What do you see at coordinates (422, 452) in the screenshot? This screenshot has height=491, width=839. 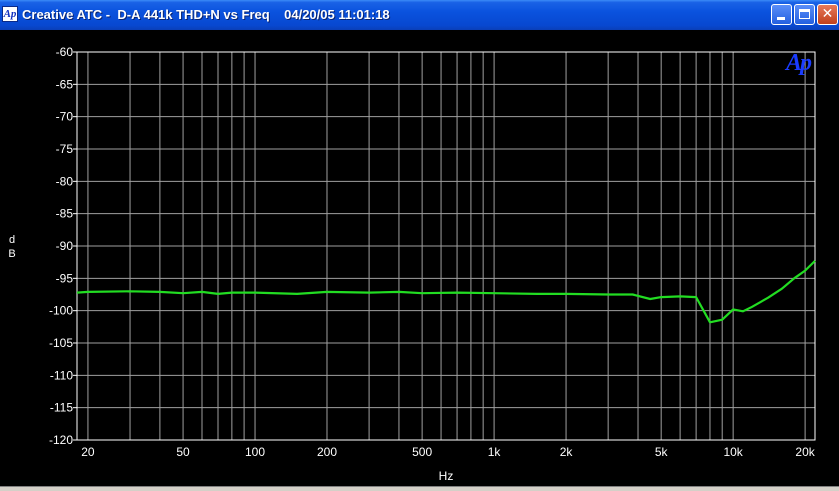 I see `x-tick-label: 500` at bounding box center [422, 452].